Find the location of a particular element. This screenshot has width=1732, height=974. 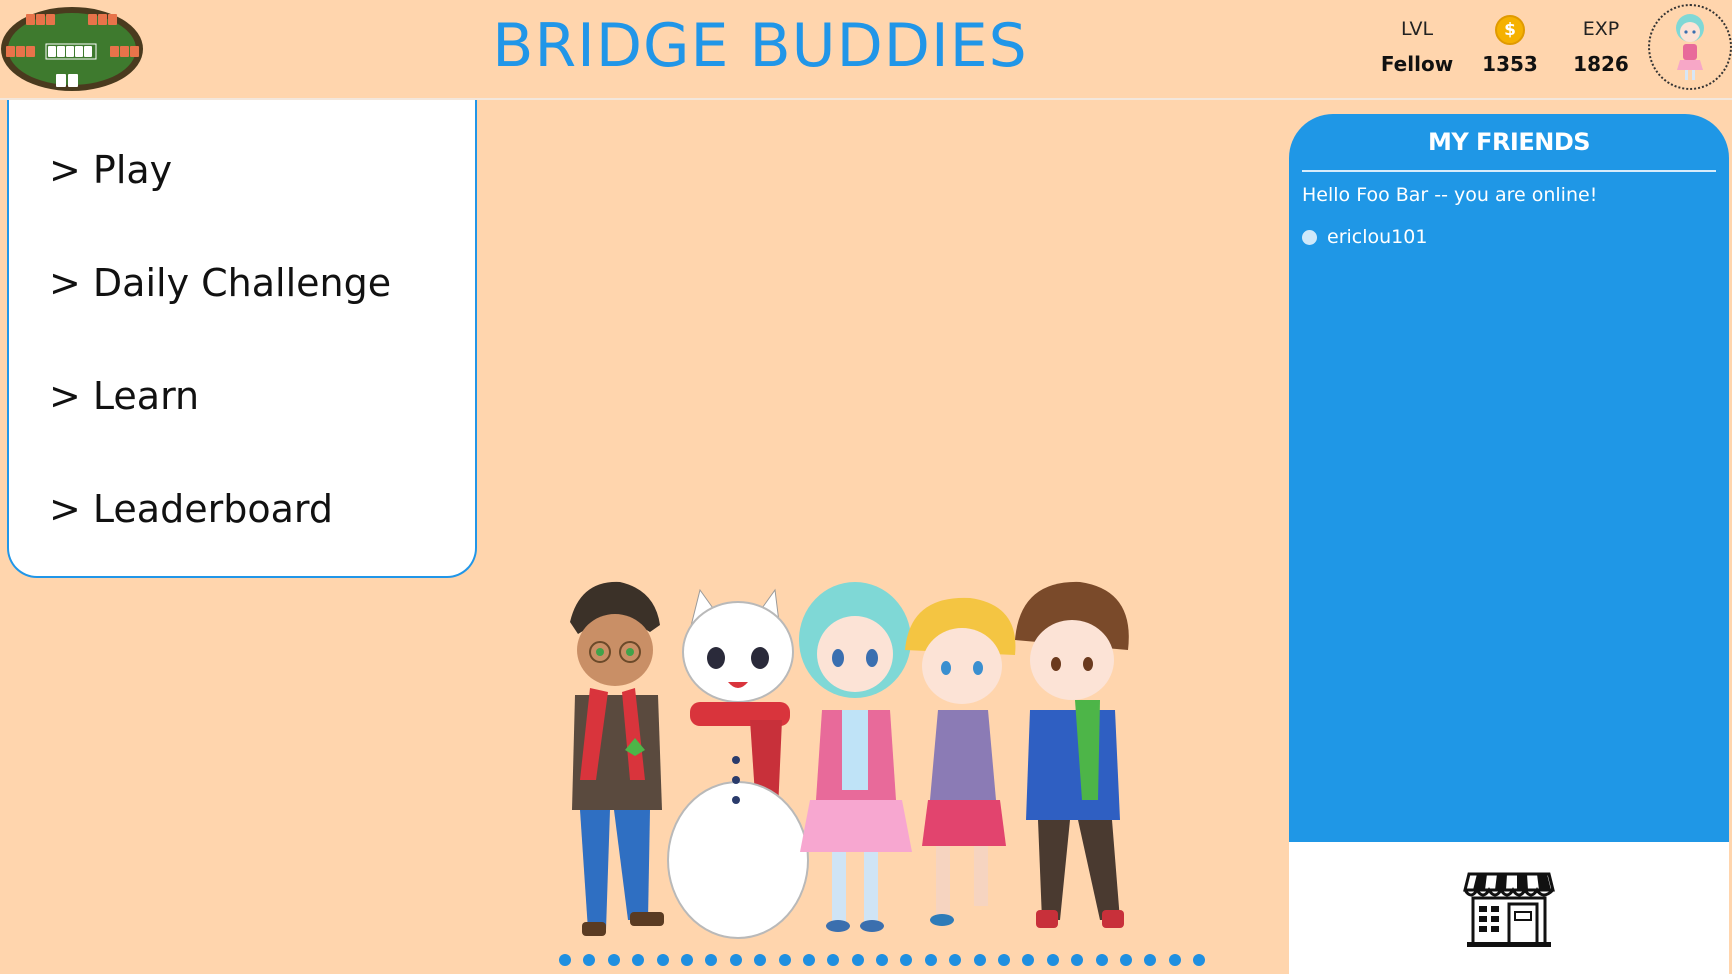

menu-item-leaderboard: > Leaderboard is located at coordinates (191, 509).